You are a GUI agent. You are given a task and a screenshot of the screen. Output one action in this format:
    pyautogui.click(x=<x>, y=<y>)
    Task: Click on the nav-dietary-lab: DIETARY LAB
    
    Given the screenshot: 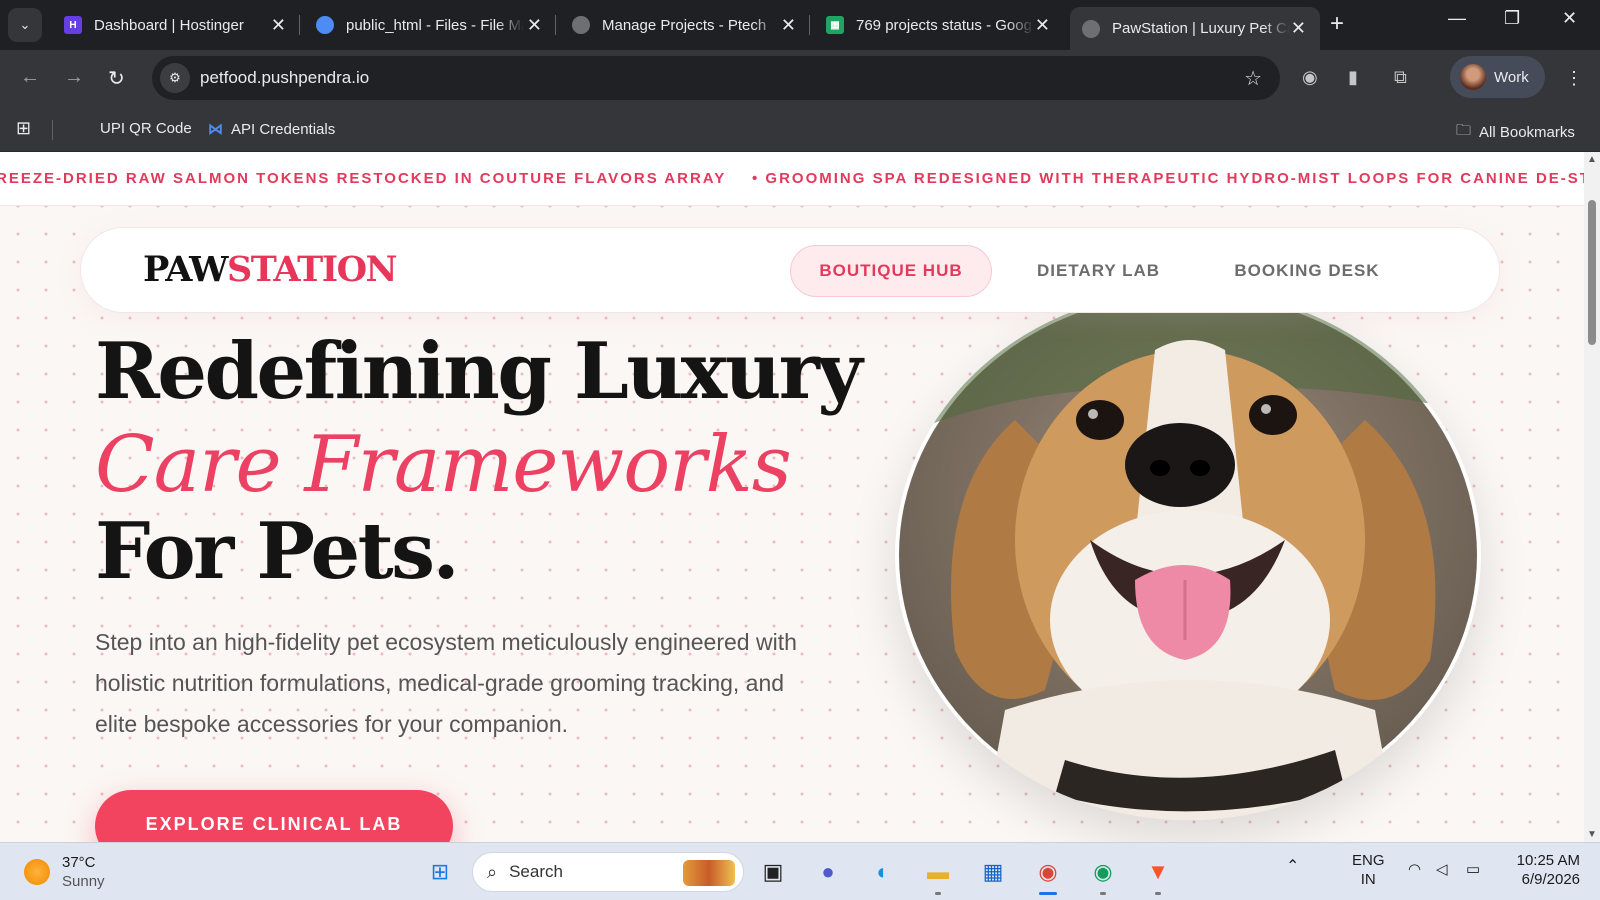 What is the action you would take?
    pyautogui.click(x=1098, y=271)
    